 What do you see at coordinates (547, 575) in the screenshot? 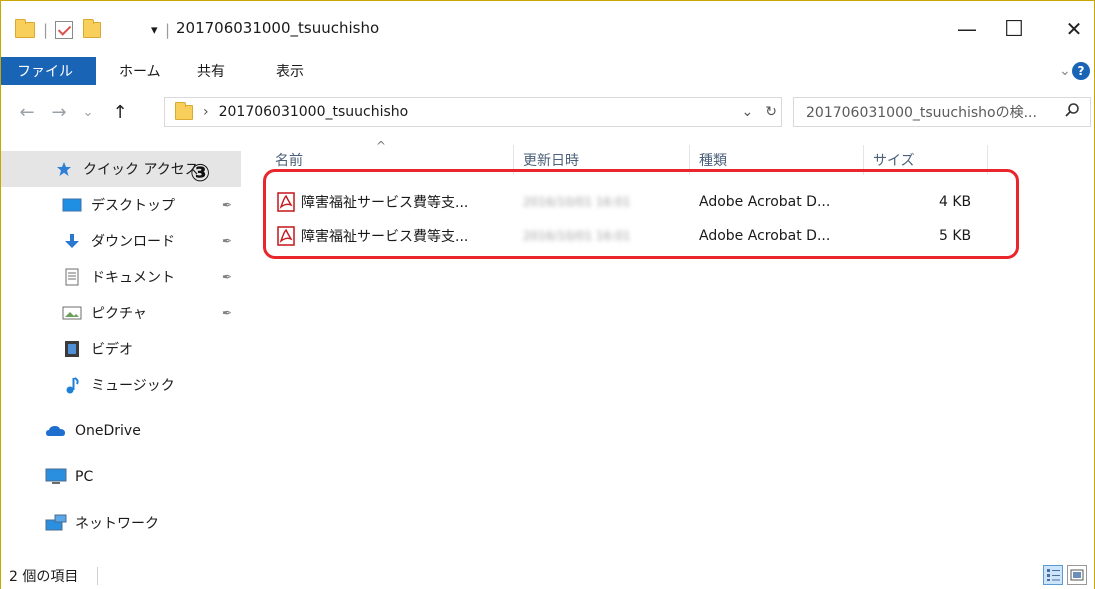
I see `status-bar: 2 個の項目` at bounding box center [547, 575].